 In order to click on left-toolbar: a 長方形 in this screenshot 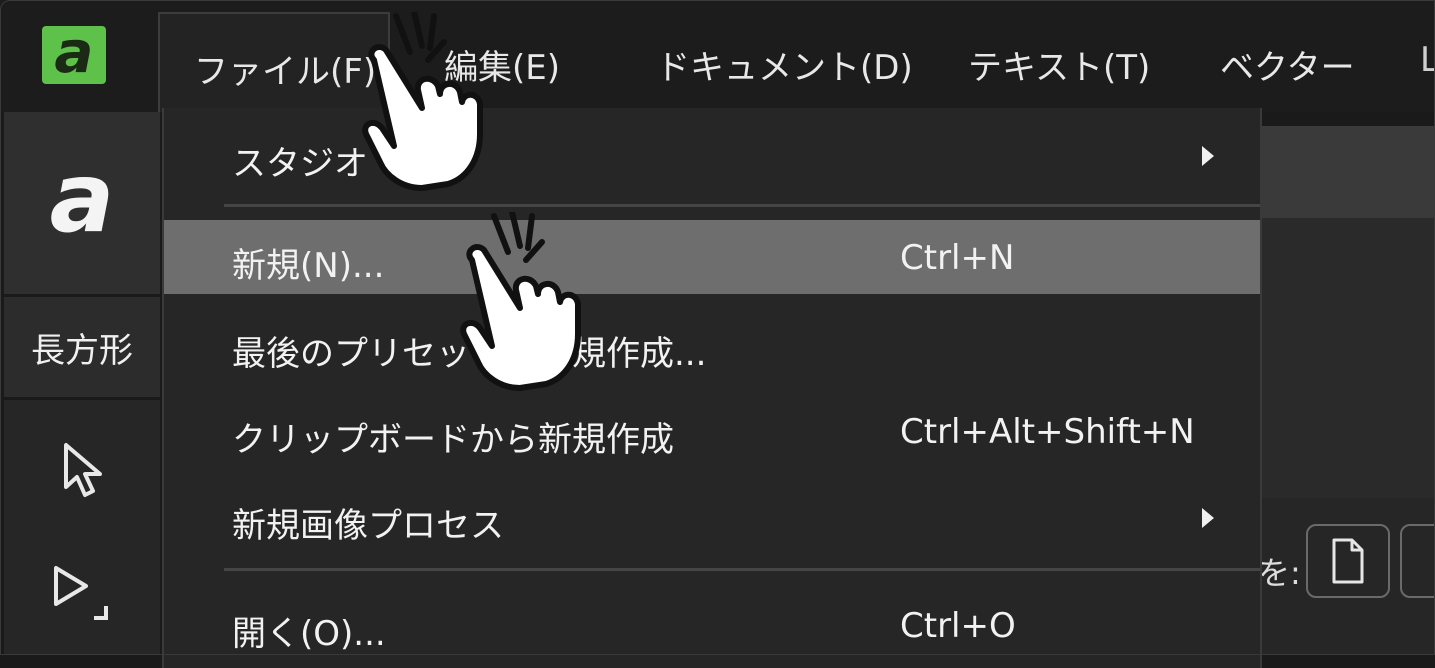, I will do `click(82, 383)`.